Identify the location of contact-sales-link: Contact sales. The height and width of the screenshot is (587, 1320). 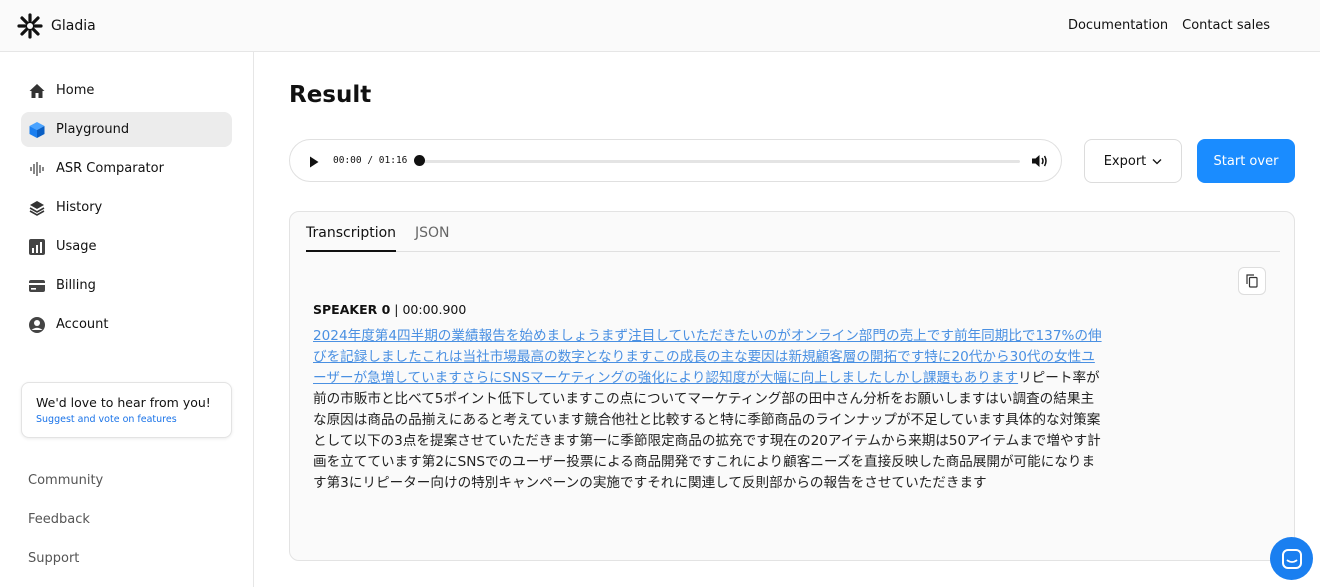
(1226, 25).